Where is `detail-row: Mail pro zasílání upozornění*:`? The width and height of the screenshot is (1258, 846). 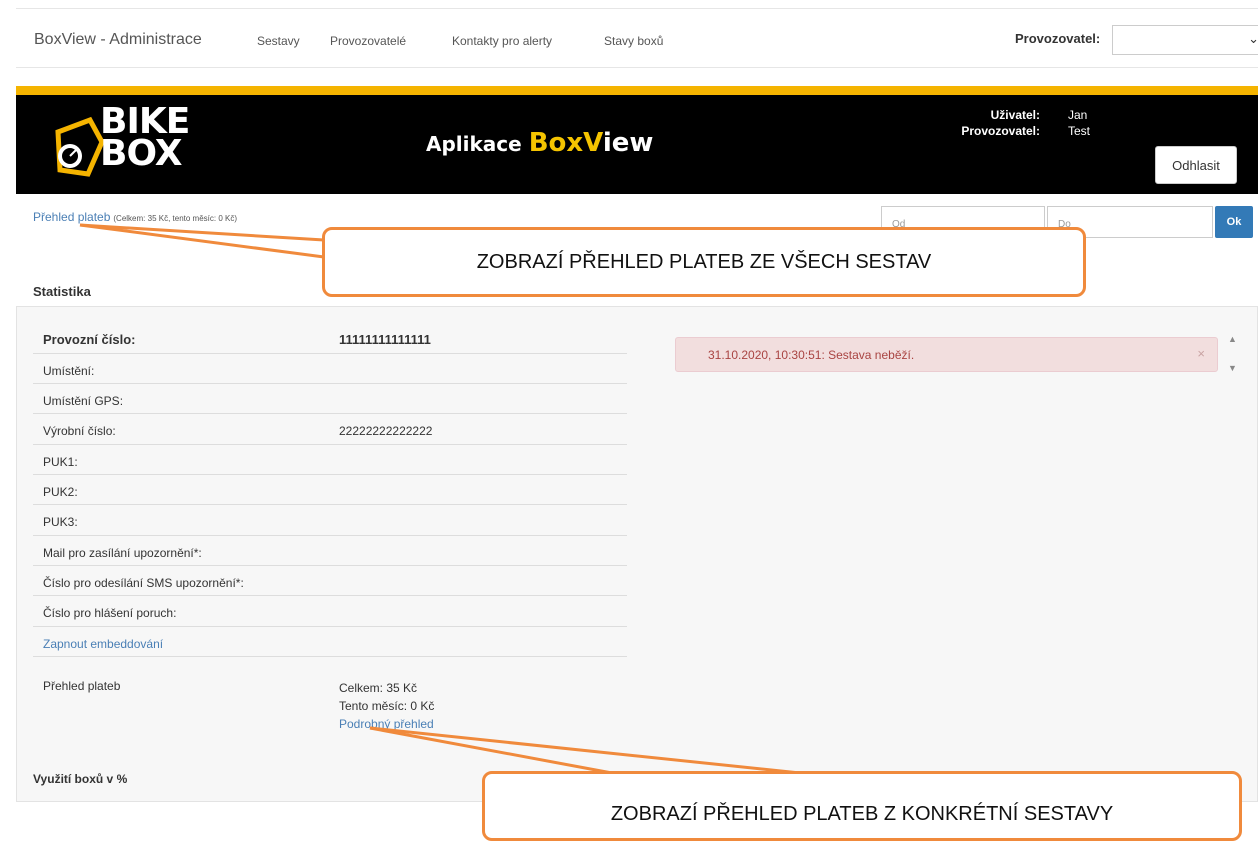 detail-row: Mail pro zasílání upozornění*: is located at coordinates (330, 550).